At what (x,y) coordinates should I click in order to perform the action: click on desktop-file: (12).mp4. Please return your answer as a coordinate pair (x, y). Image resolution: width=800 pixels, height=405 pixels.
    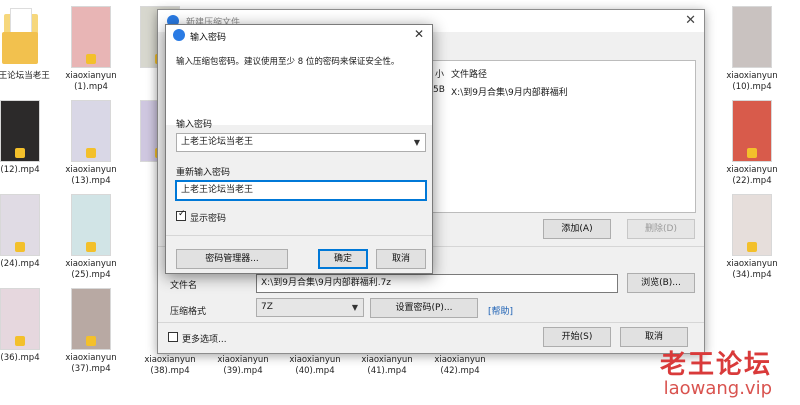
    Looking at the image, I should click on (26, 138).